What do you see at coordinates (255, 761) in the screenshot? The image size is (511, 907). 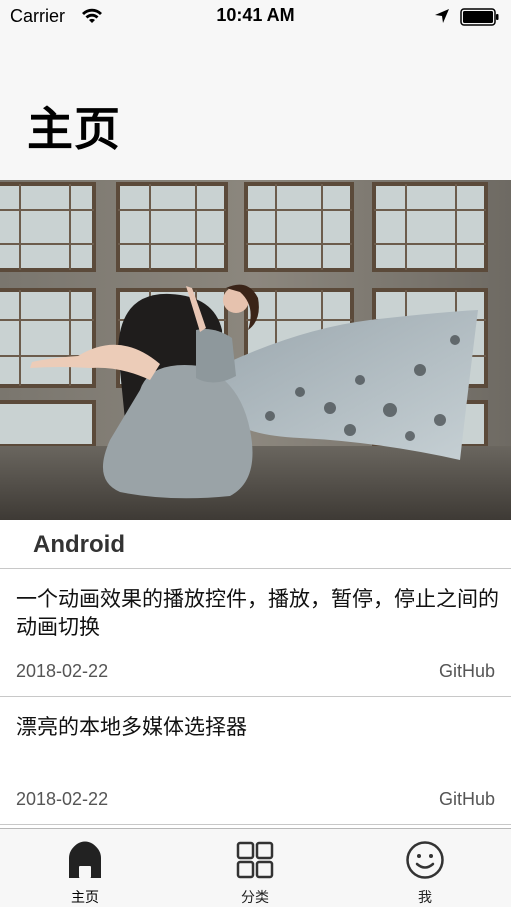 I see `list-item: 漂亮的本地多媒体选择器 2018-02-22 GitHub` at bounding box center [255, 761].